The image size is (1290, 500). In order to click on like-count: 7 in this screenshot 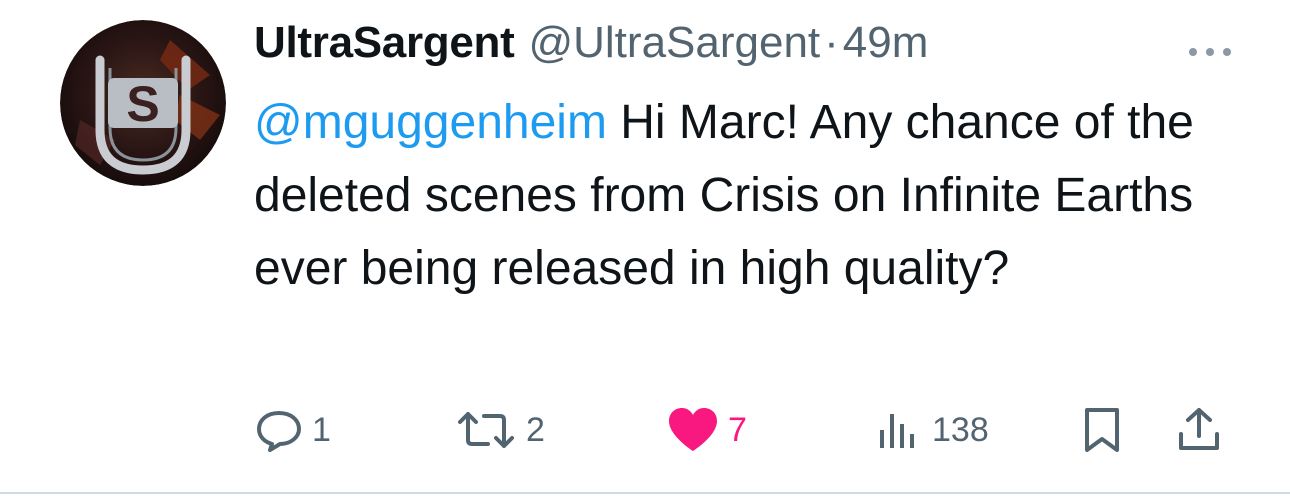, I will do `click(737, 429)`.